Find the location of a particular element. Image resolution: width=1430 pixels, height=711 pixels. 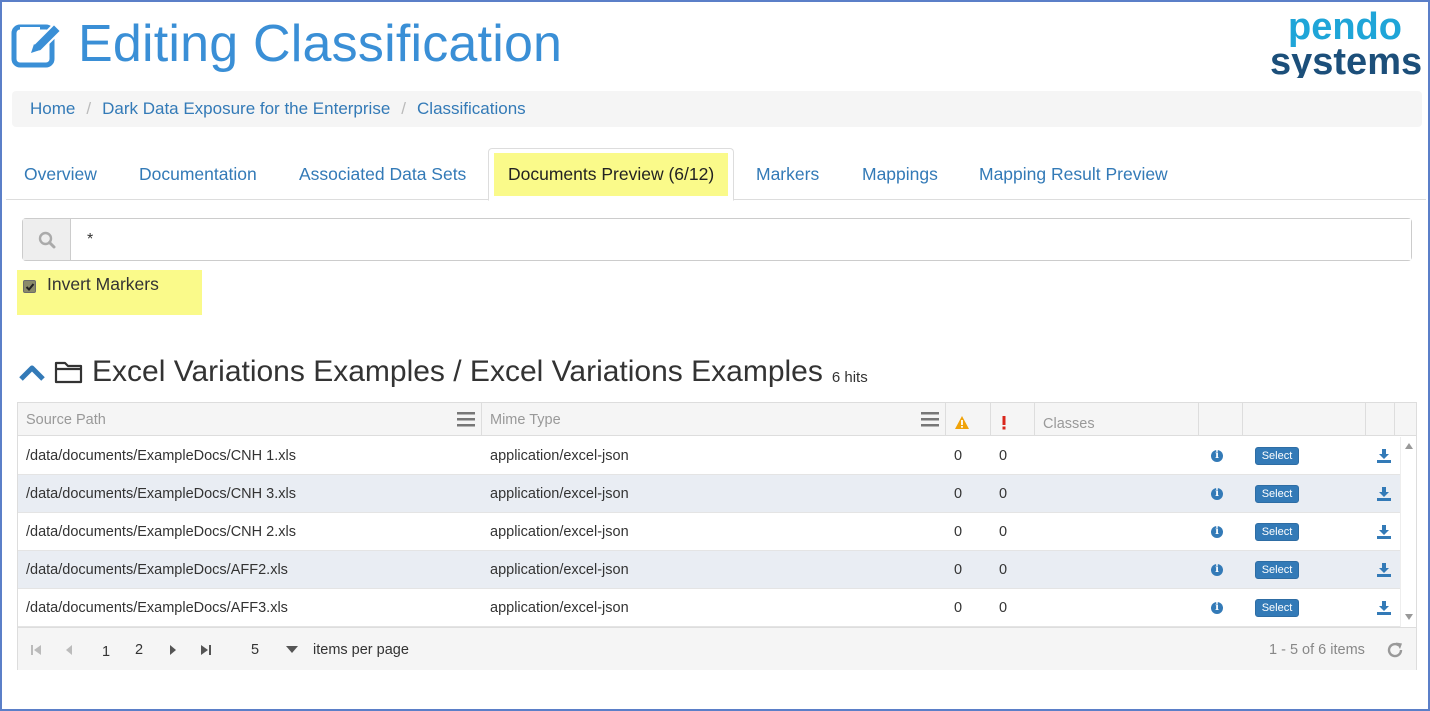

search-input is located at coordinates (741, 239).